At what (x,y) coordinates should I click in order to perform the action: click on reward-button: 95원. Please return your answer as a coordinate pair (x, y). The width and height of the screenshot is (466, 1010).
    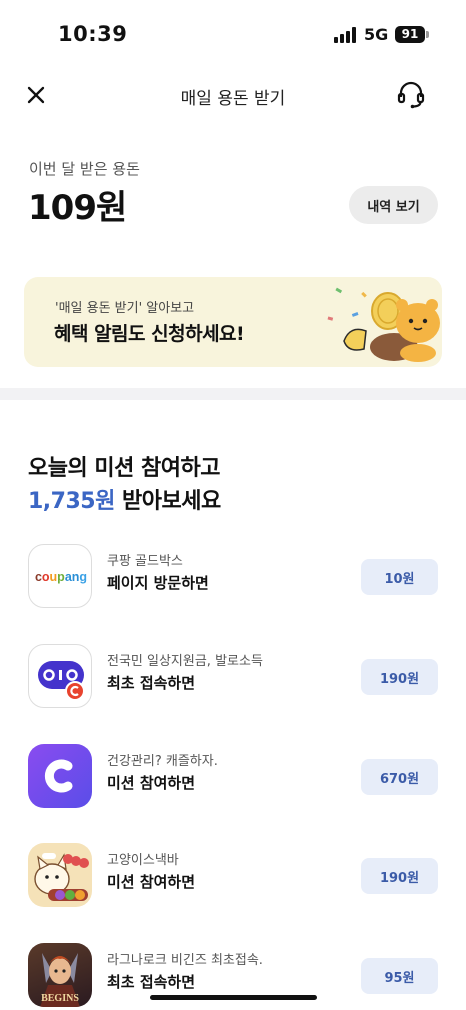
    Looking at the image, I should click on (399, 976).